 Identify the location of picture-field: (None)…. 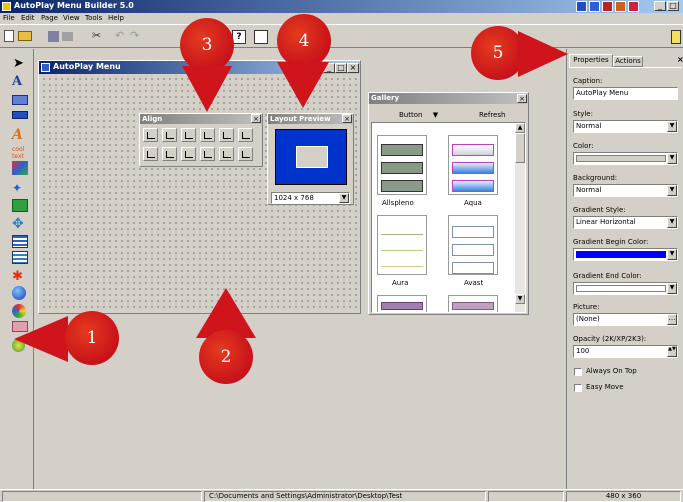
(625, 319).